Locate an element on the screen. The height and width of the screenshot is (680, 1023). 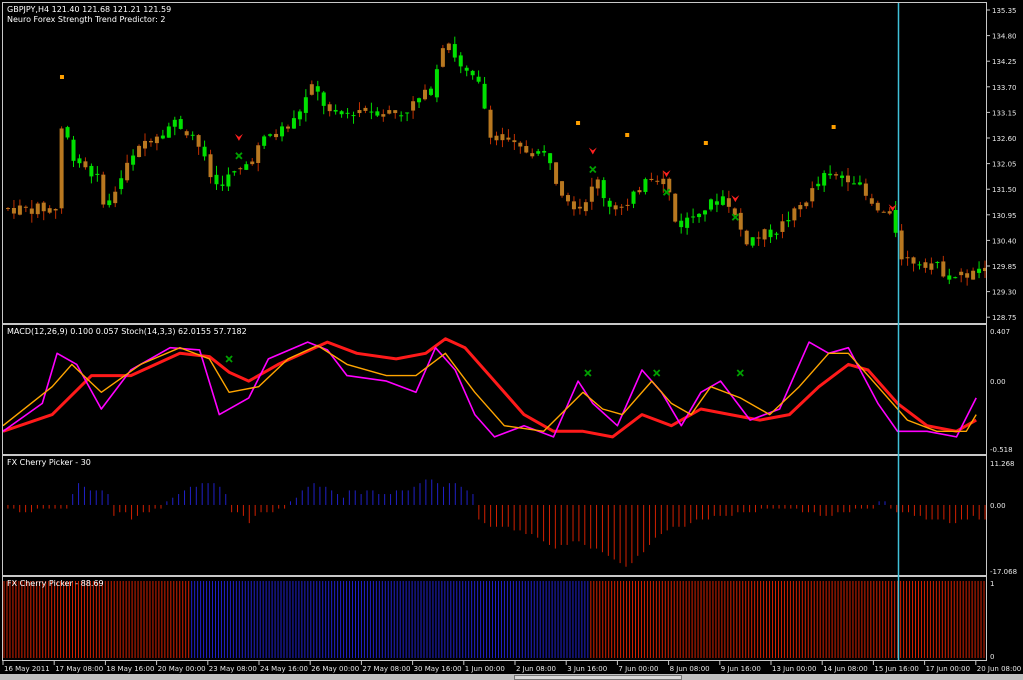
time-tick-label: 17 Jun 00:00 is located at coordinates (948, 669).